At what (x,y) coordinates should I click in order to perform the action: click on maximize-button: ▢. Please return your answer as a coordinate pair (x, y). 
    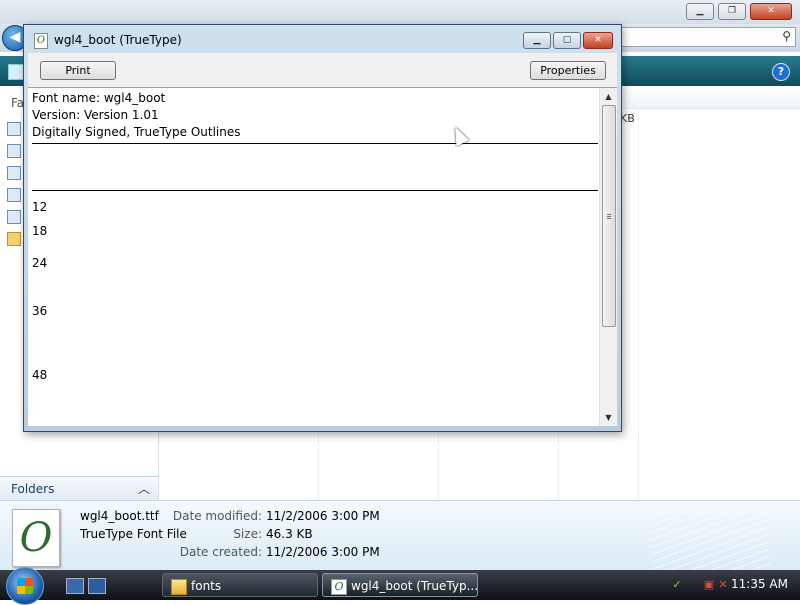
    Looking at the image, I should click on (567, 40).